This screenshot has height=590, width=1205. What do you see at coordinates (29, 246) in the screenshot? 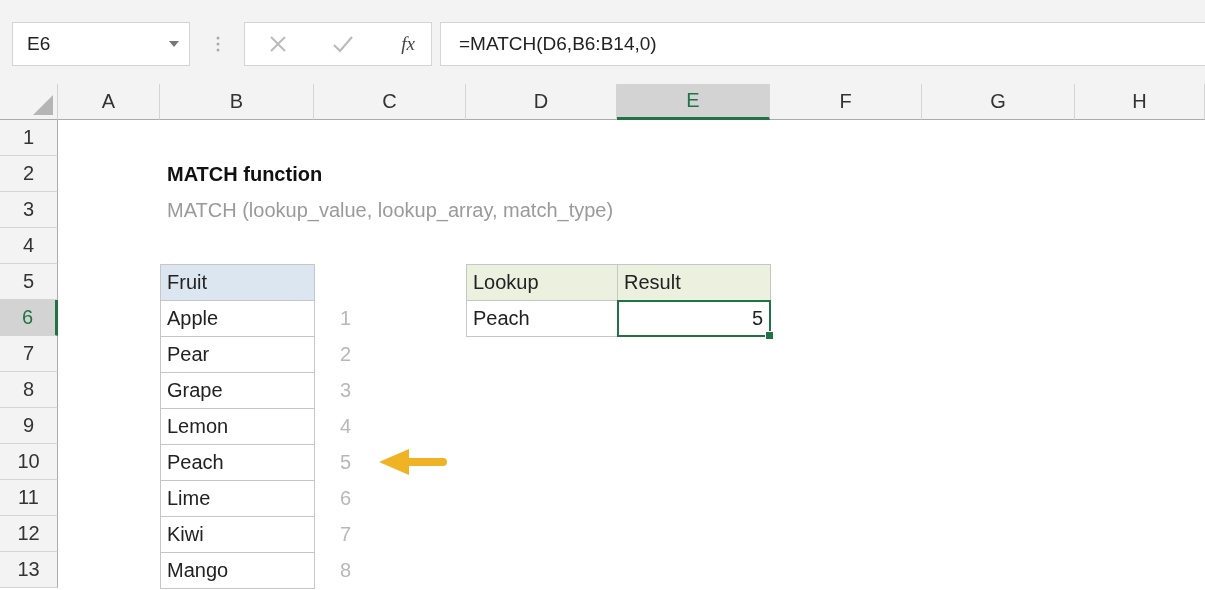
I see `row-header: 4` at bounding box center [29, 246].